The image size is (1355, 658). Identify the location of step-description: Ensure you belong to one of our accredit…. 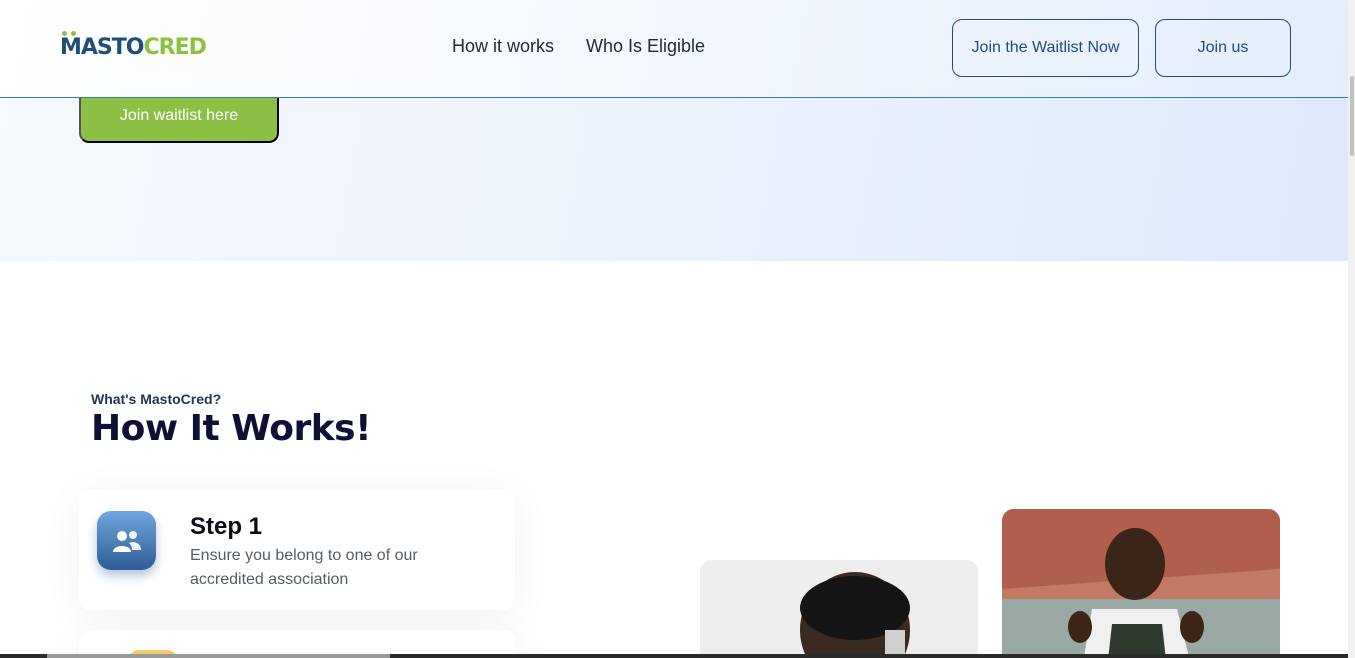
(304, 567).